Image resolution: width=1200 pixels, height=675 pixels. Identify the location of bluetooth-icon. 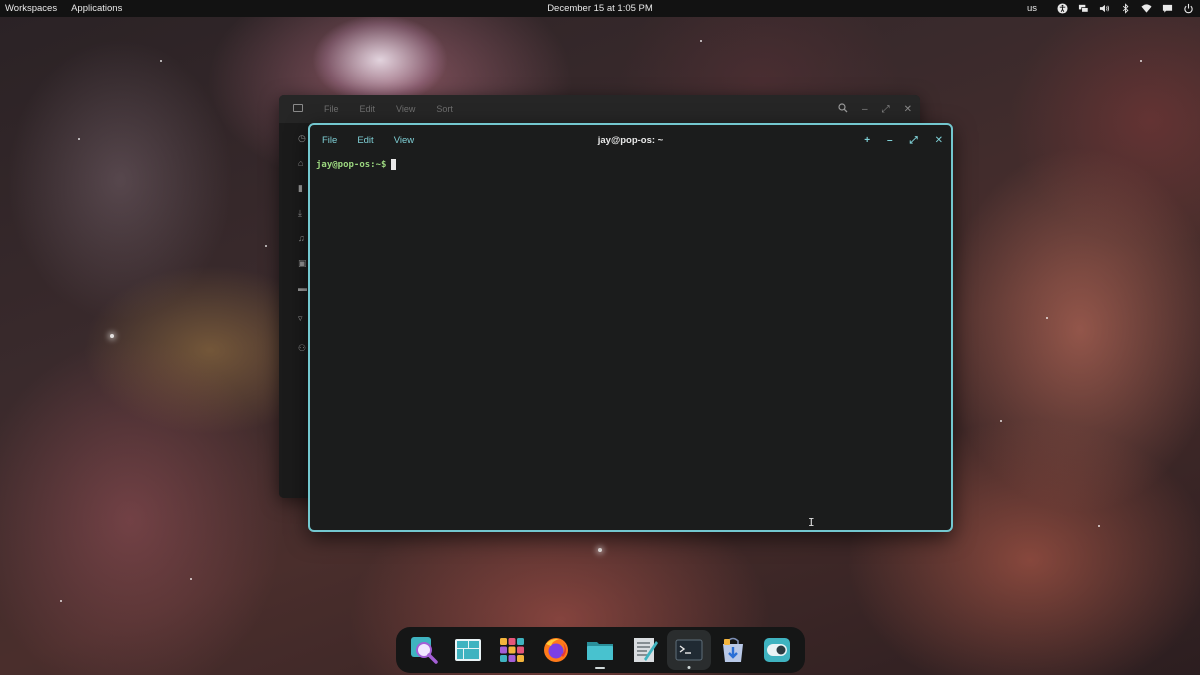
(1125, 9).